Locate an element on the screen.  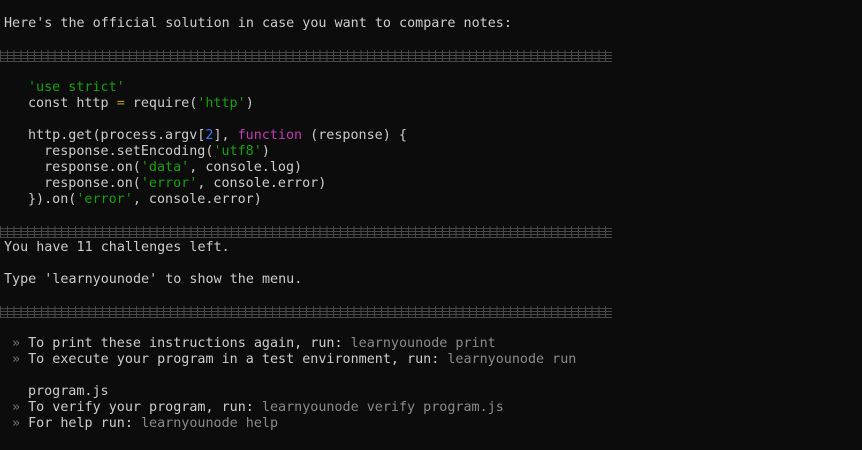
code-token: (response) { is located at coordinates (354, 135).